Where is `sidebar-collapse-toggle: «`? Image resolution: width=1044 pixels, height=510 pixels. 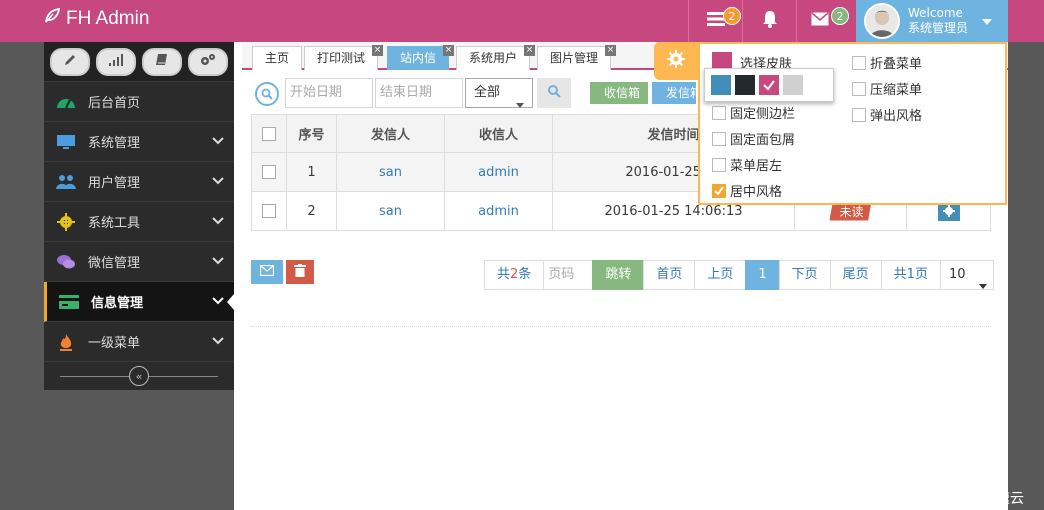 sidebar-collapse-toggle: « is located at coordinates (139, 376).